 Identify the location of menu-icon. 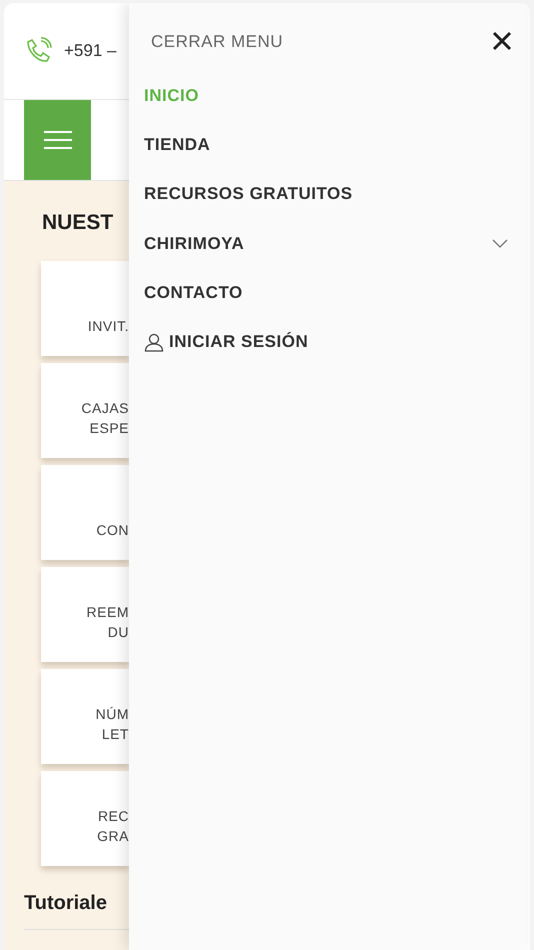
(57, 140).